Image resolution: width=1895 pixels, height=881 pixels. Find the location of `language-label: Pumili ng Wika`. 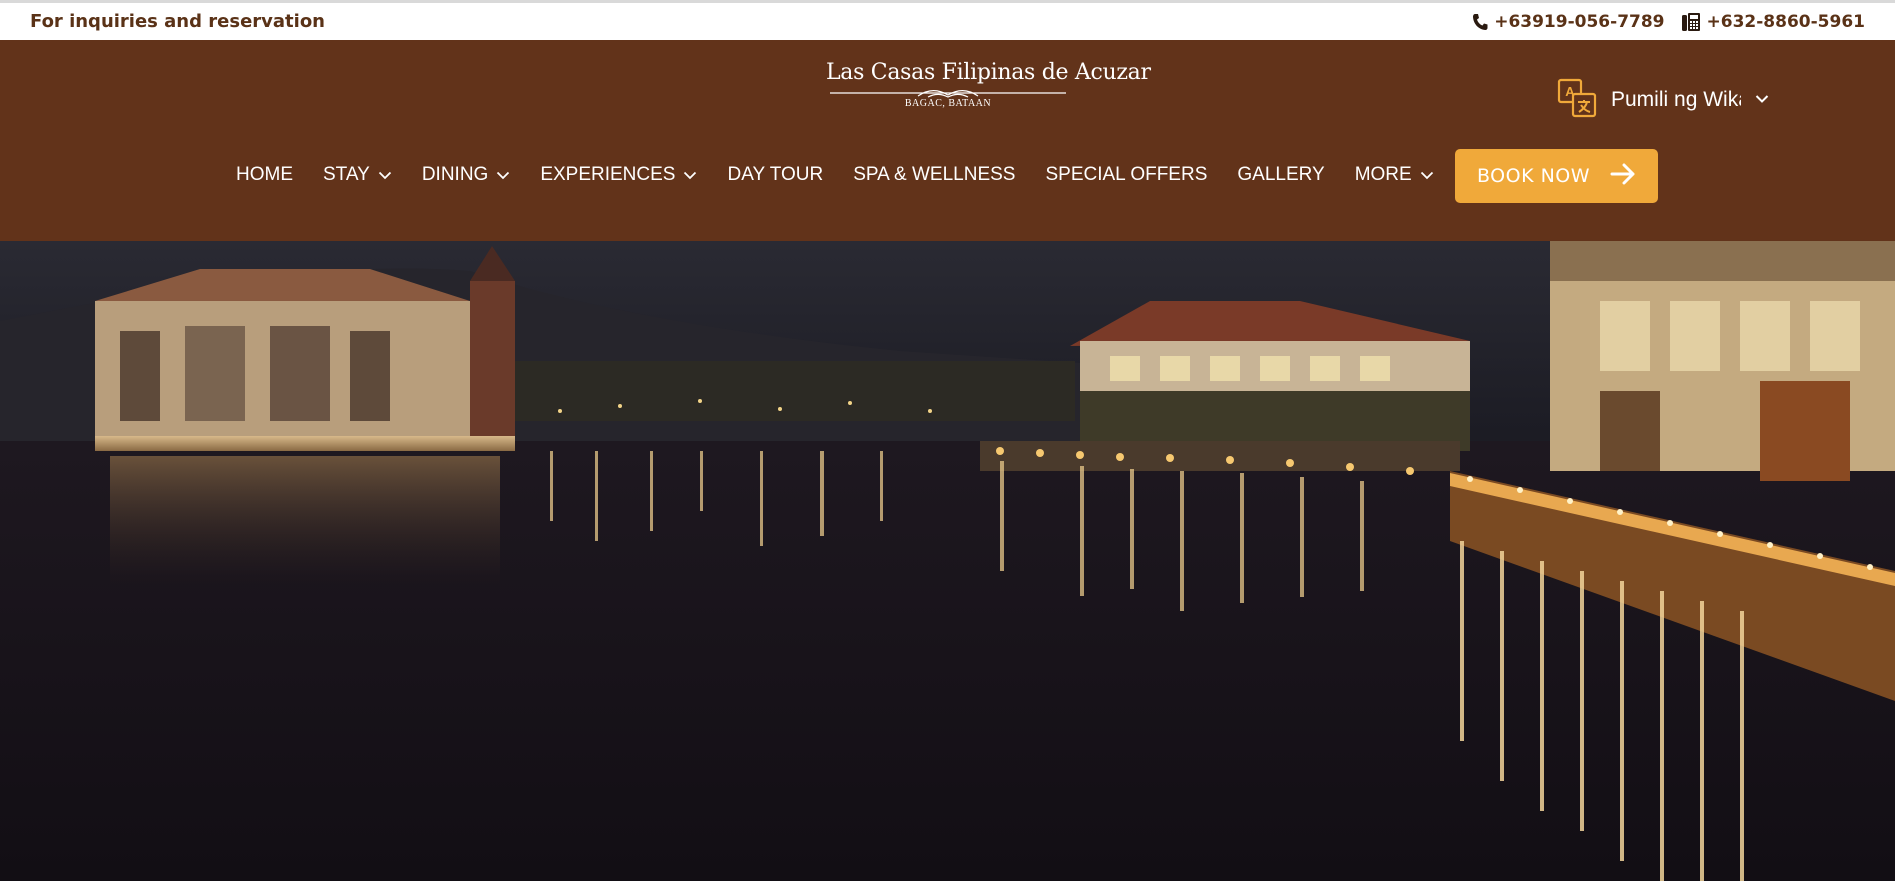

language-label: Pumili ng Wika is located at coordinates (1676, 99).